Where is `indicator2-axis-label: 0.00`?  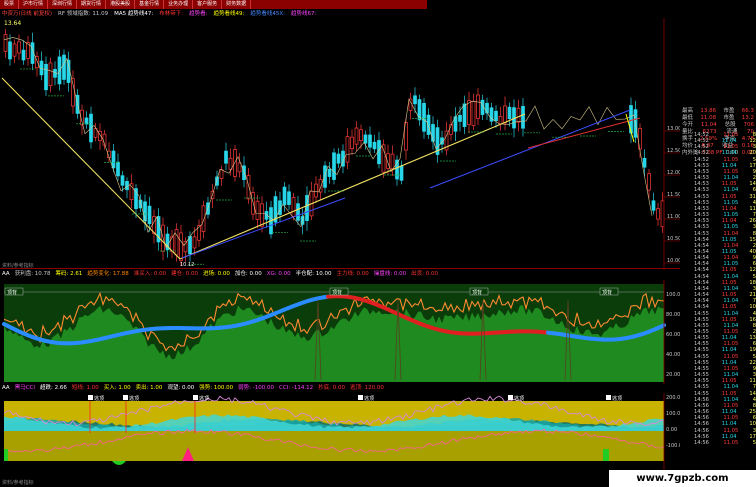
indicator2-axis-label: 0.00 is located at coordinates (671, 430).